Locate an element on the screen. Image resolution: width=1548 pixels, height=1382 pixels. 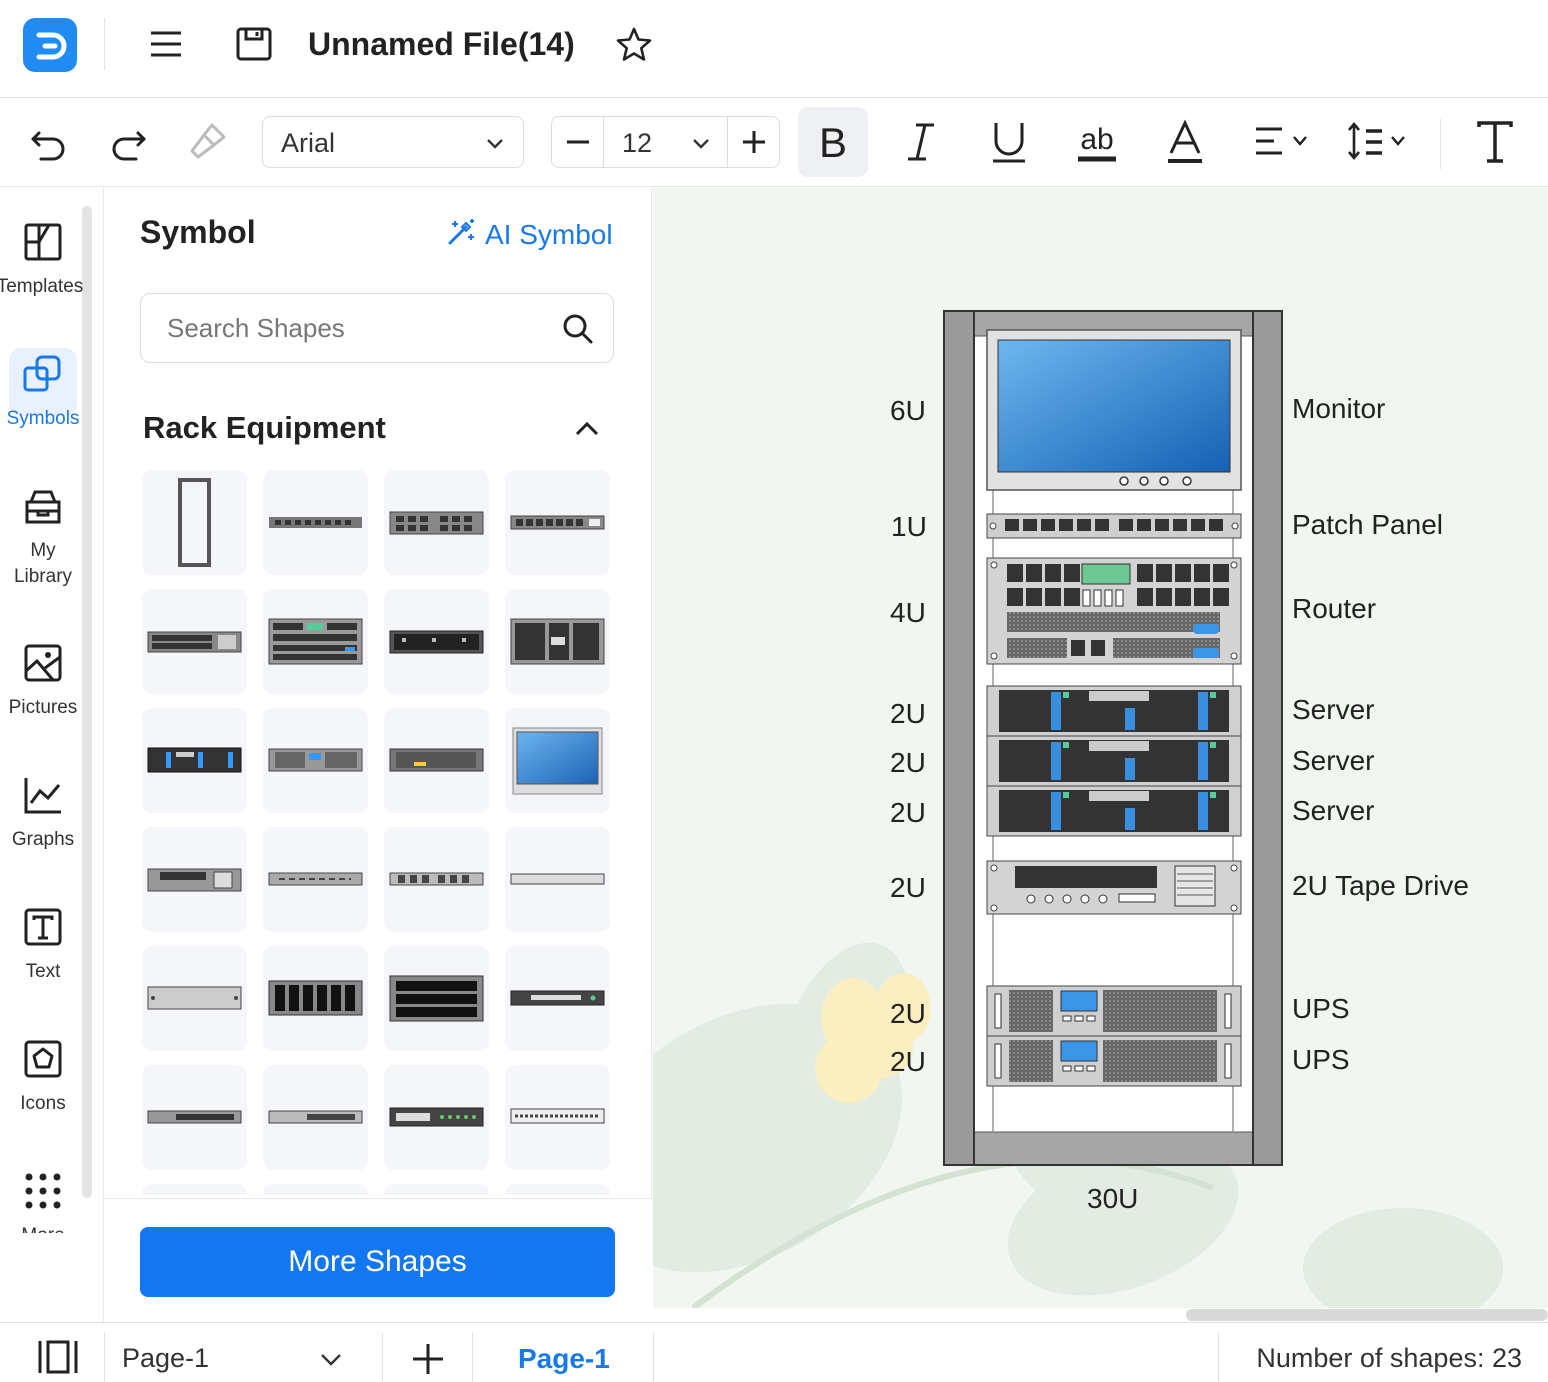
patch-panel-shape is located at coordinates (1114, 526).